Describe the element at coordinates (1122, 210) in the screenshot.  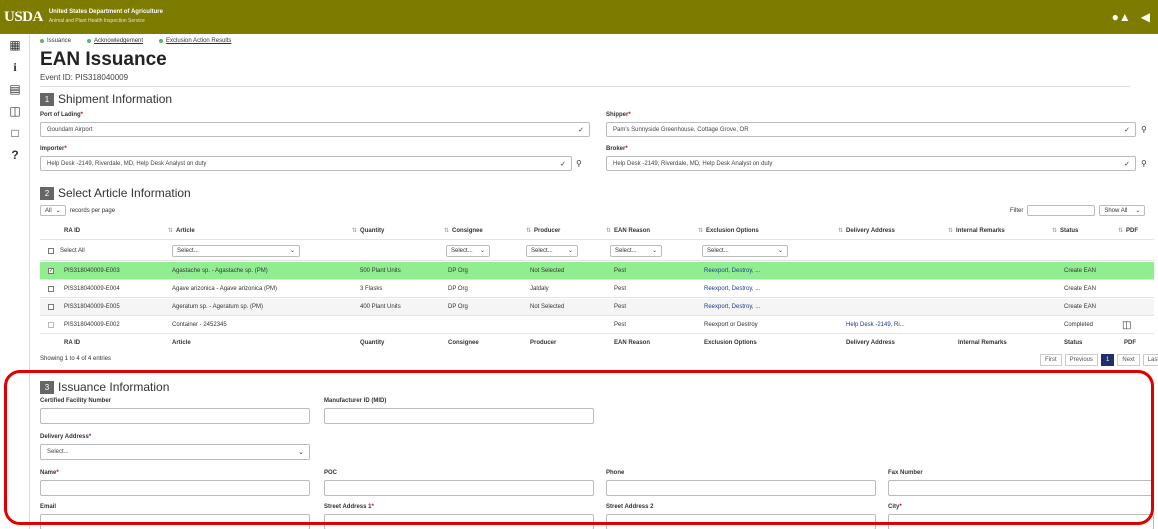
I see `show-all-select: Show All ⌄` at that location.